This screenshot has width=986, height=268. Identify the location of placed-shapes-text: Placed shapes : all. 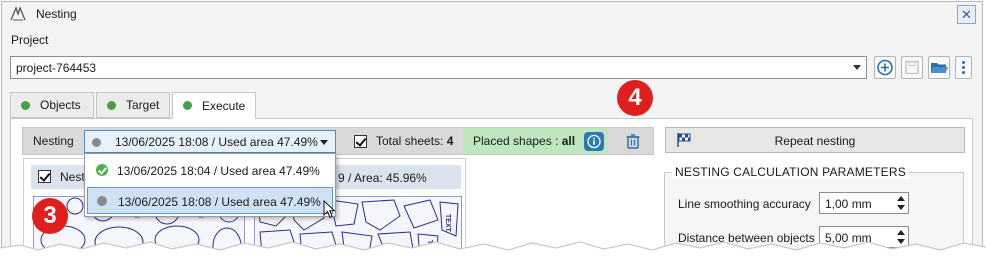
(524, 141).